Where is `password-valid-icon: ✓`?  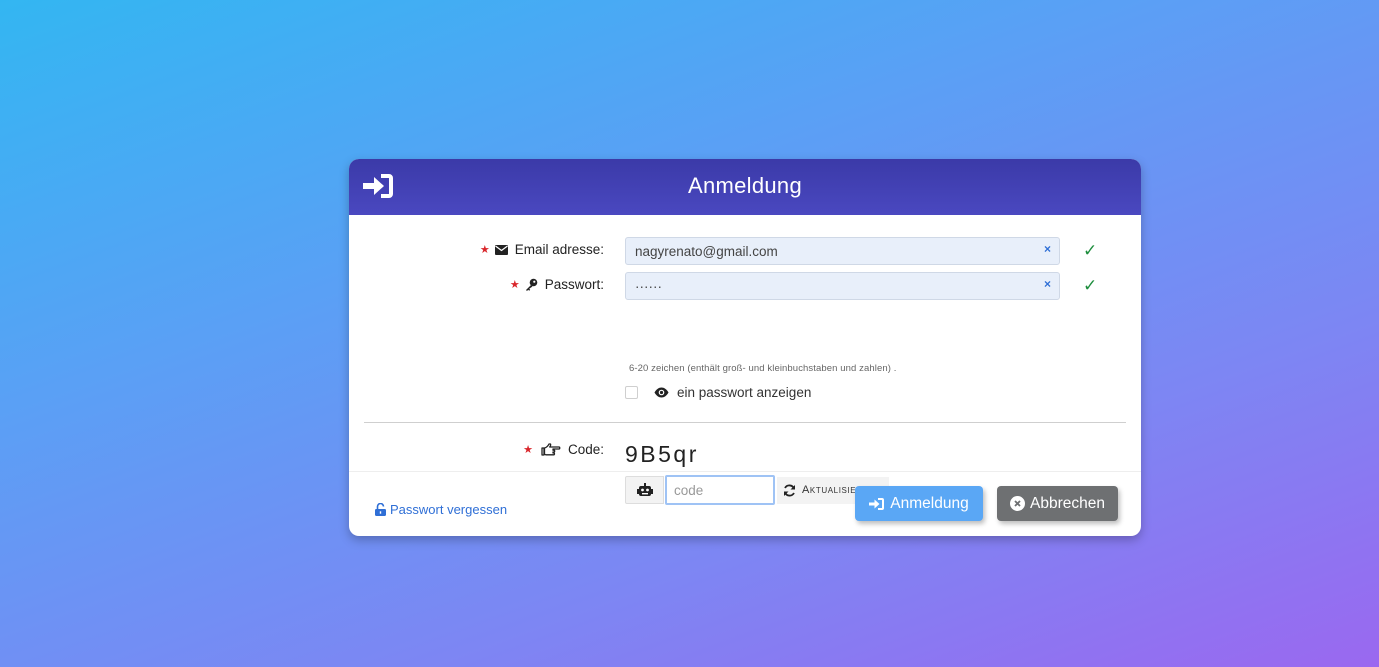
password-valid-icon: ✓ is located at coordinates (1090, 285).